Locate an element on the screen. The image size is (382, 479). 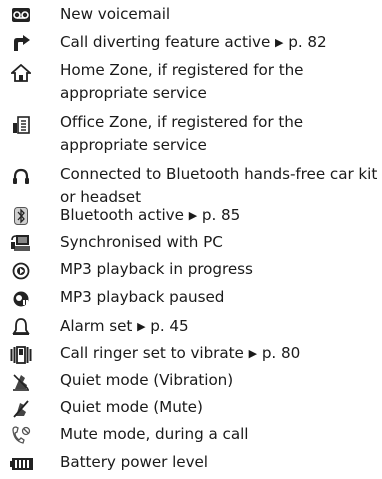
vibrate-icon is located at coordinates (21, 355).